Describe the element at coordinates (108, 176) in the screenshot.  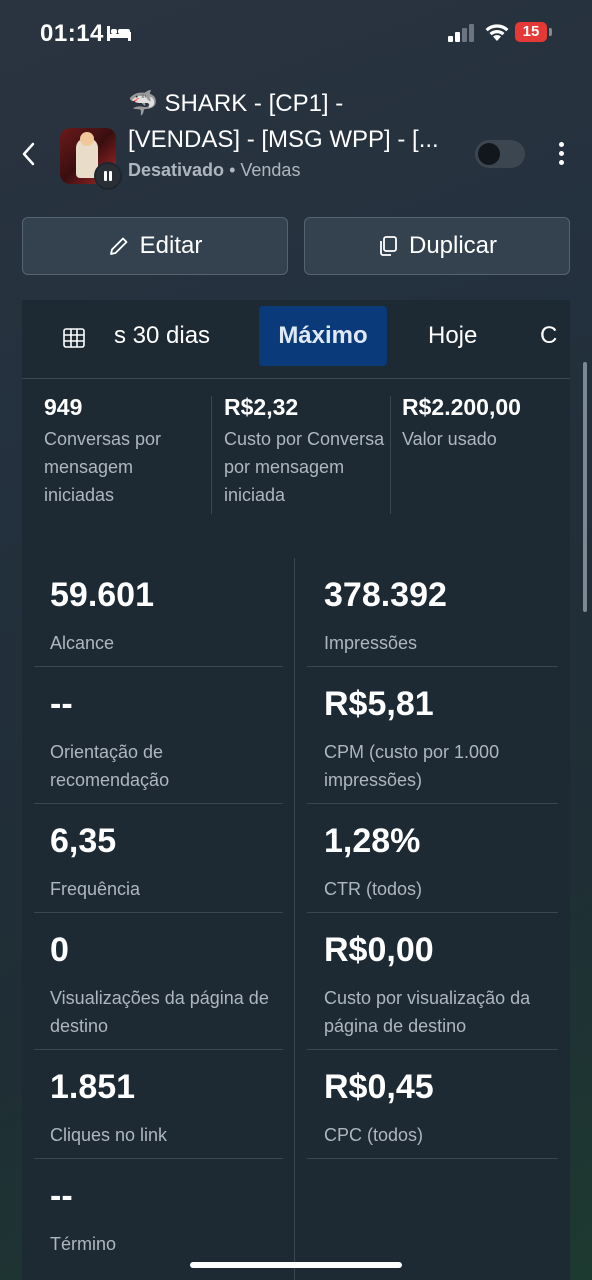
I see `pause-icon` at that location.